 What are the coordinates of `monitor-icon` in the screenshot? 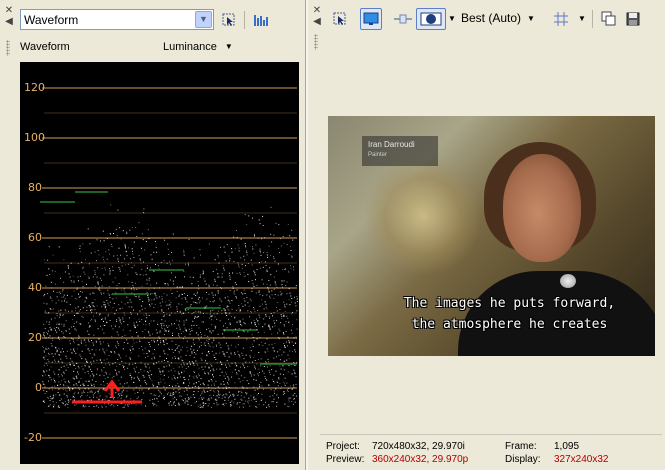 It's located at (371, 18).